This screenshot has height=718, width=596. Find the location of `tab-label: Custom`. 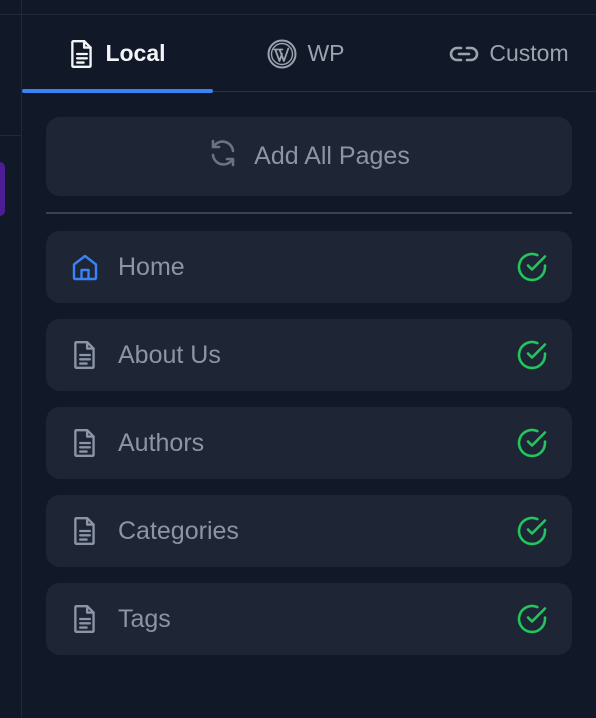

tab-label: Custom is located at coordinates (529, 53).